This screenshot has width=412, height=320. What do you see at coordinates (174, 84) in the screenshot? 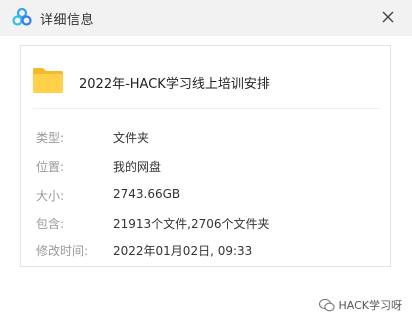
I see `file-name: 2022年-HACK学习线上培训安排` at bounding box center [174, 84].